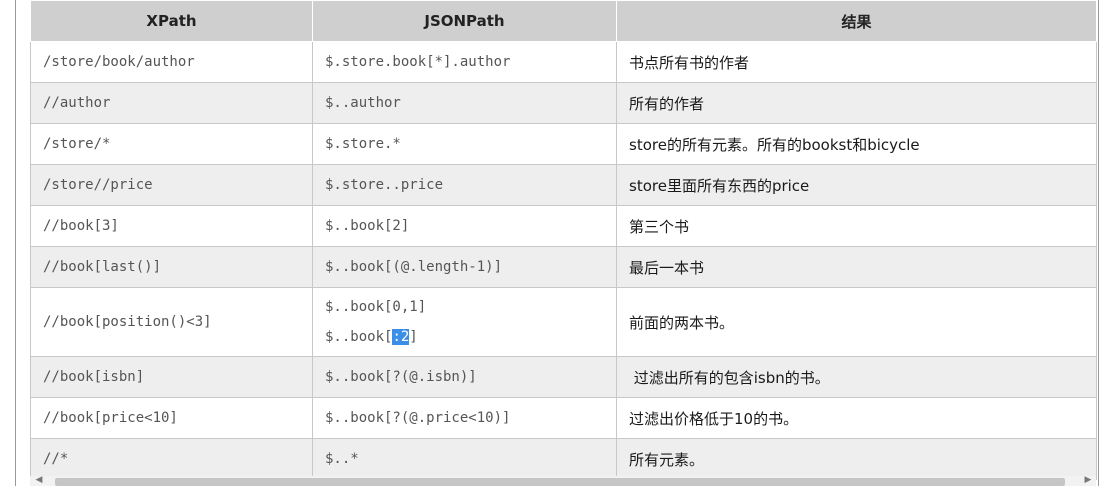  I want to click on result-cell: 前面的两本书。, so click(856, 322).